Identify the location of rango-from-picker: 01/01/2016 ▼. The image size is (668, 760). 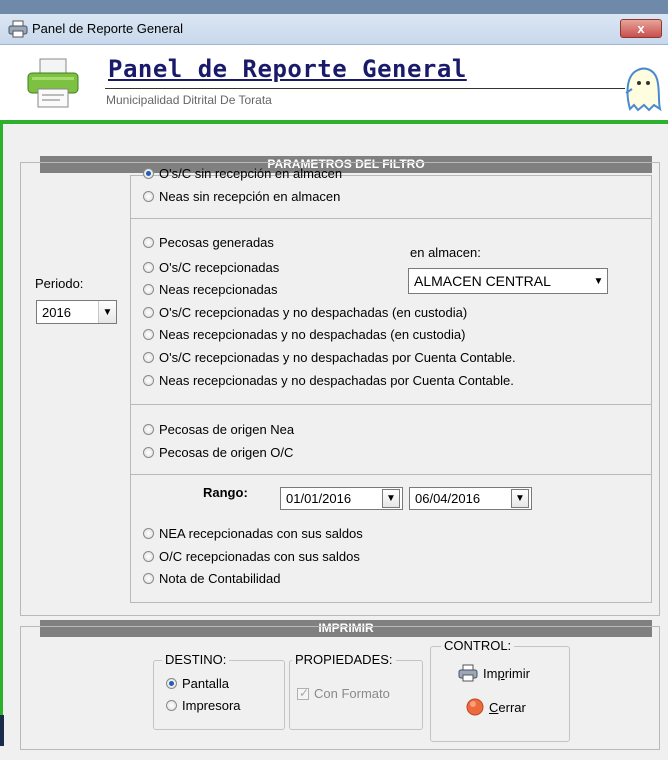
(341, 498).